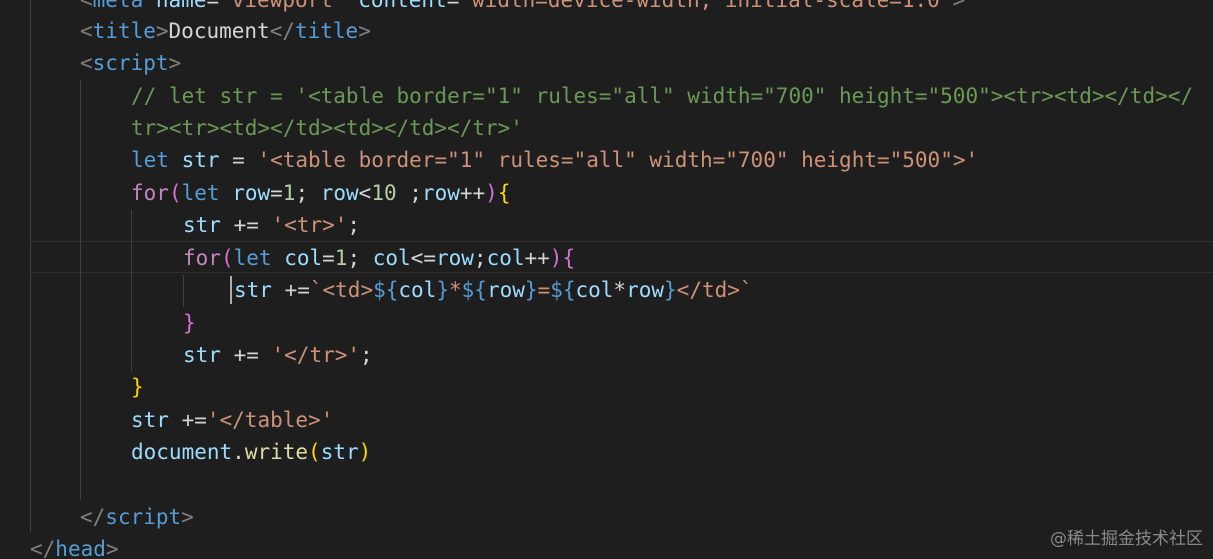 This screenshot has width=1213, height=559. I want to click on code-token: '</table>', so click(270, 420).